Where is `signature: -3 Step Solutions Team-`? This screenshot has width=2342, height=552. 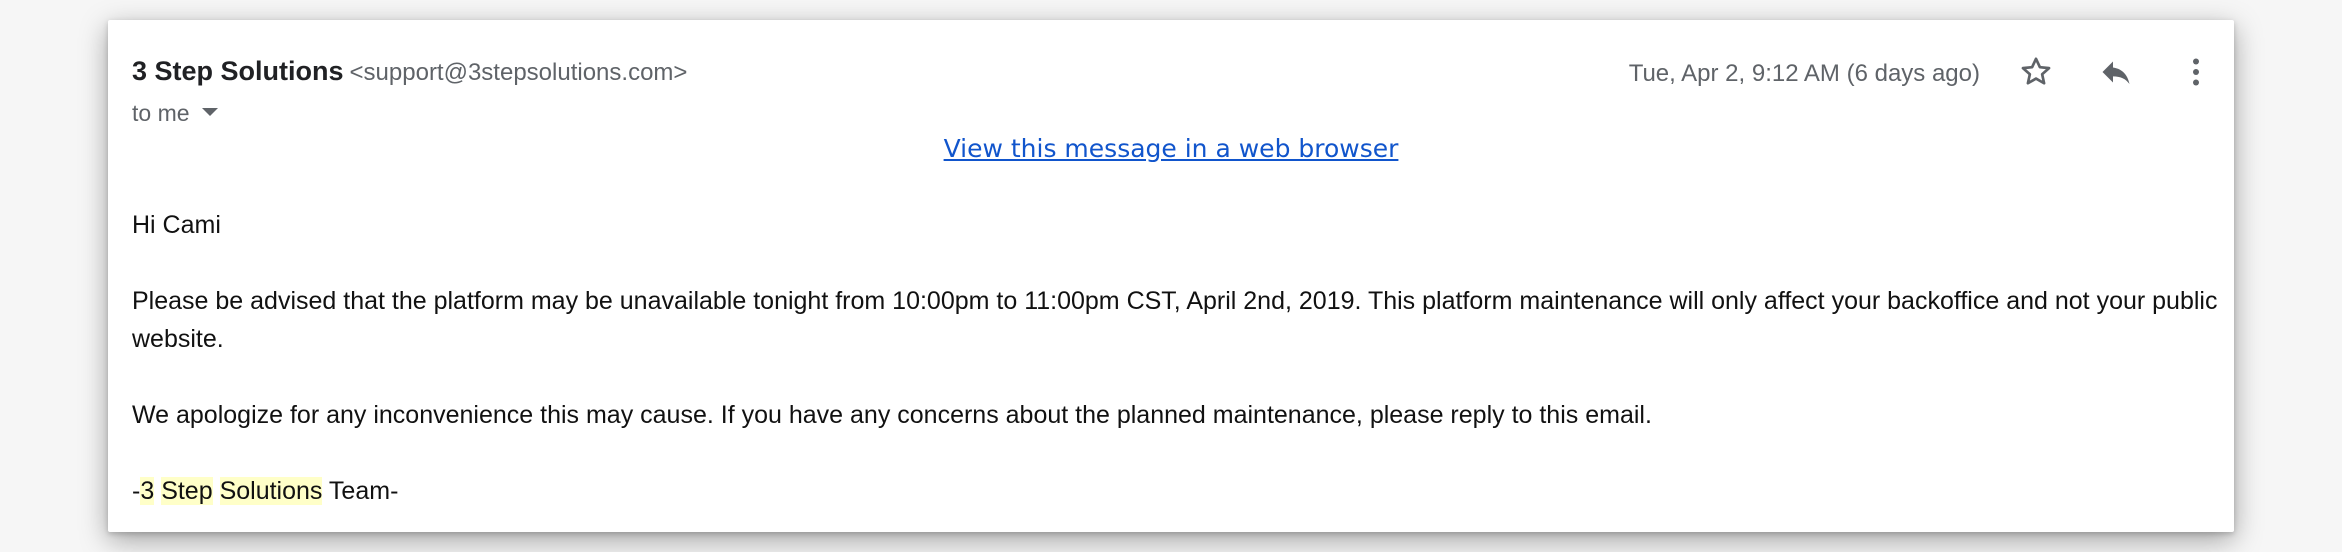 signature: -3 Step Solutions Team- is located at coordinates (1171, 491).